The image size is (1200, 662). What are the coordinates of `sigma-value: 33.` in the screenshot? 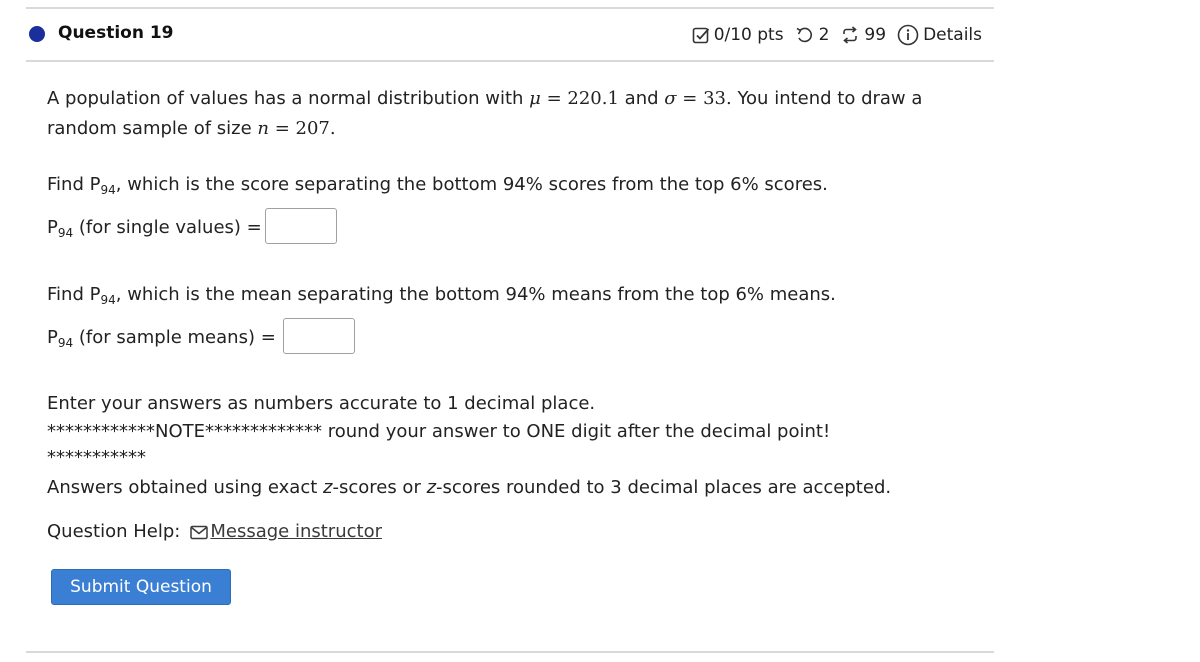 It's located at (717, 98).